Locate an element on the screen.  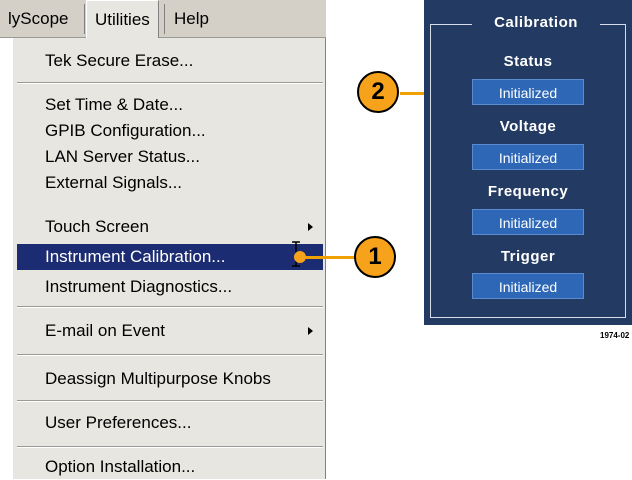
callout-2-badge: 2 is located at coordinates (378, 92).